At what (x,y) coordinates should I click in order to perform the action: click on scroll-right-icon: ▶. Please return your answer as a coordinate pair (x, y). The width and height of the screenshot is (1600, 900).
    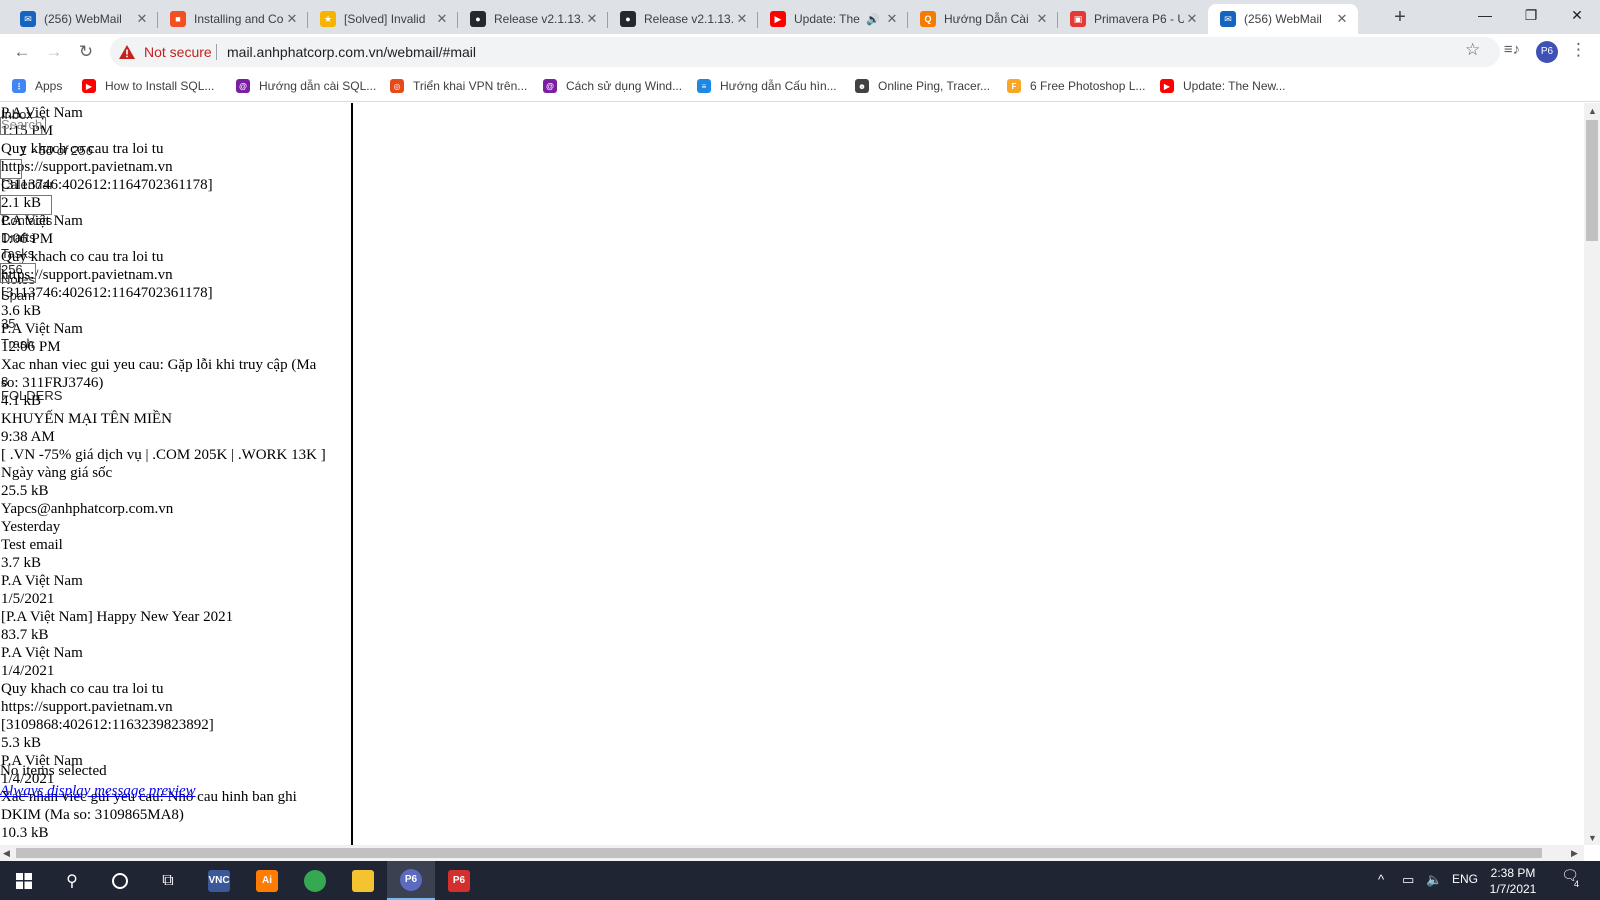
    Looking at the image, I should click on (1574, 853).